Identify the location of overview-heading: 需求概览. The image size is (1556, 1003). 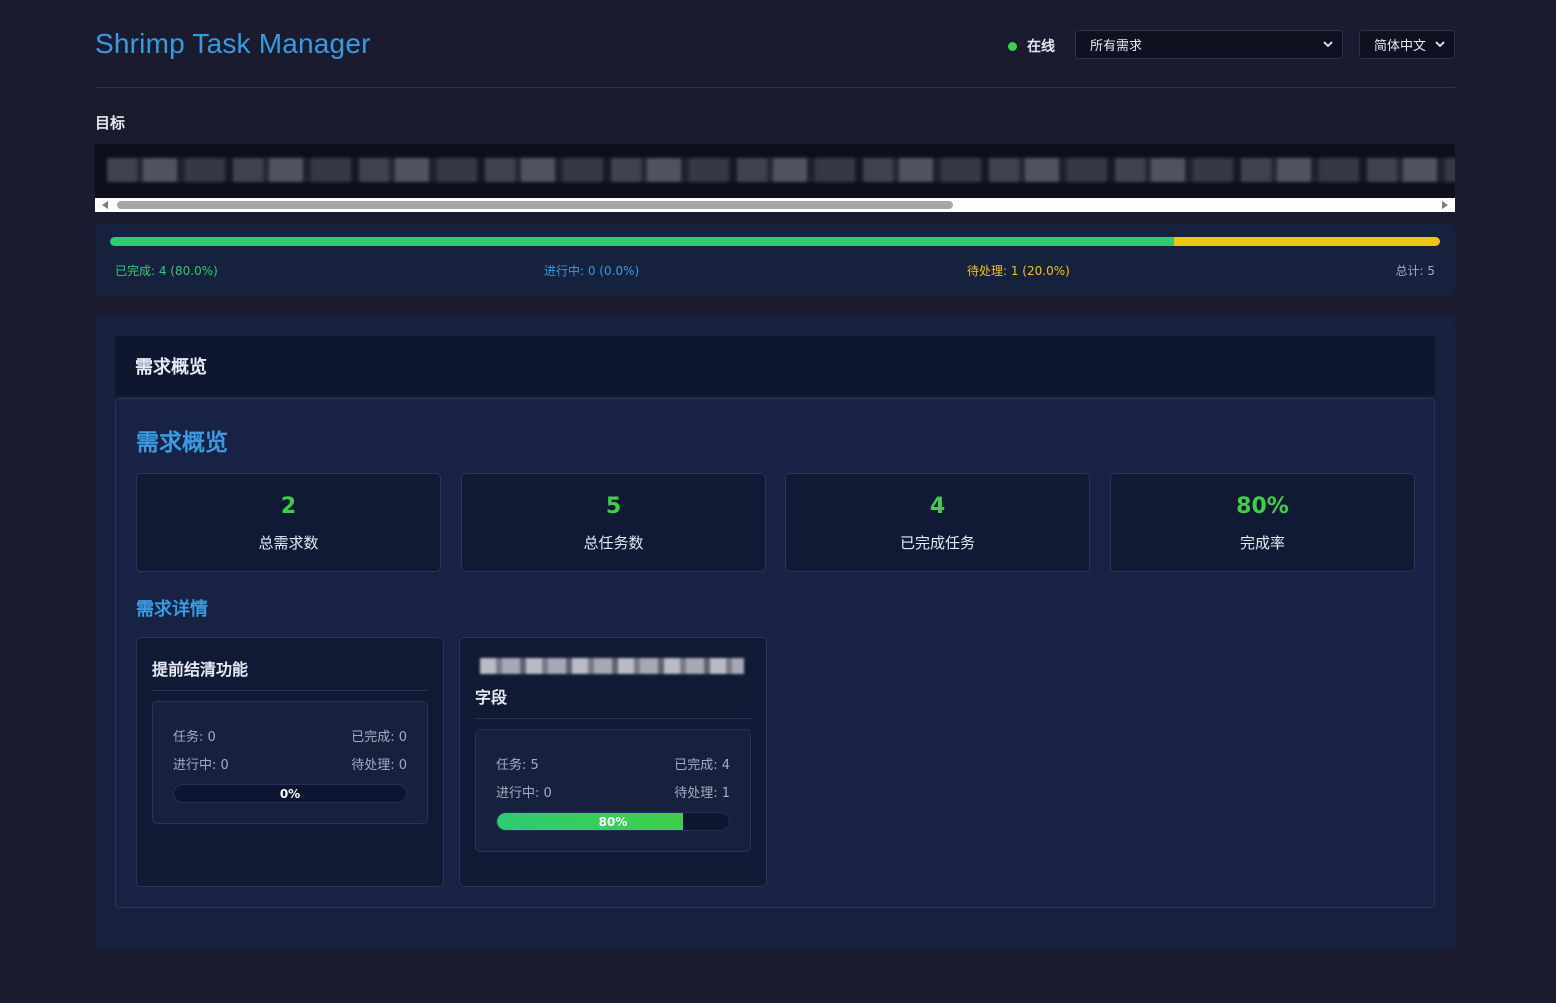
(182, 443).